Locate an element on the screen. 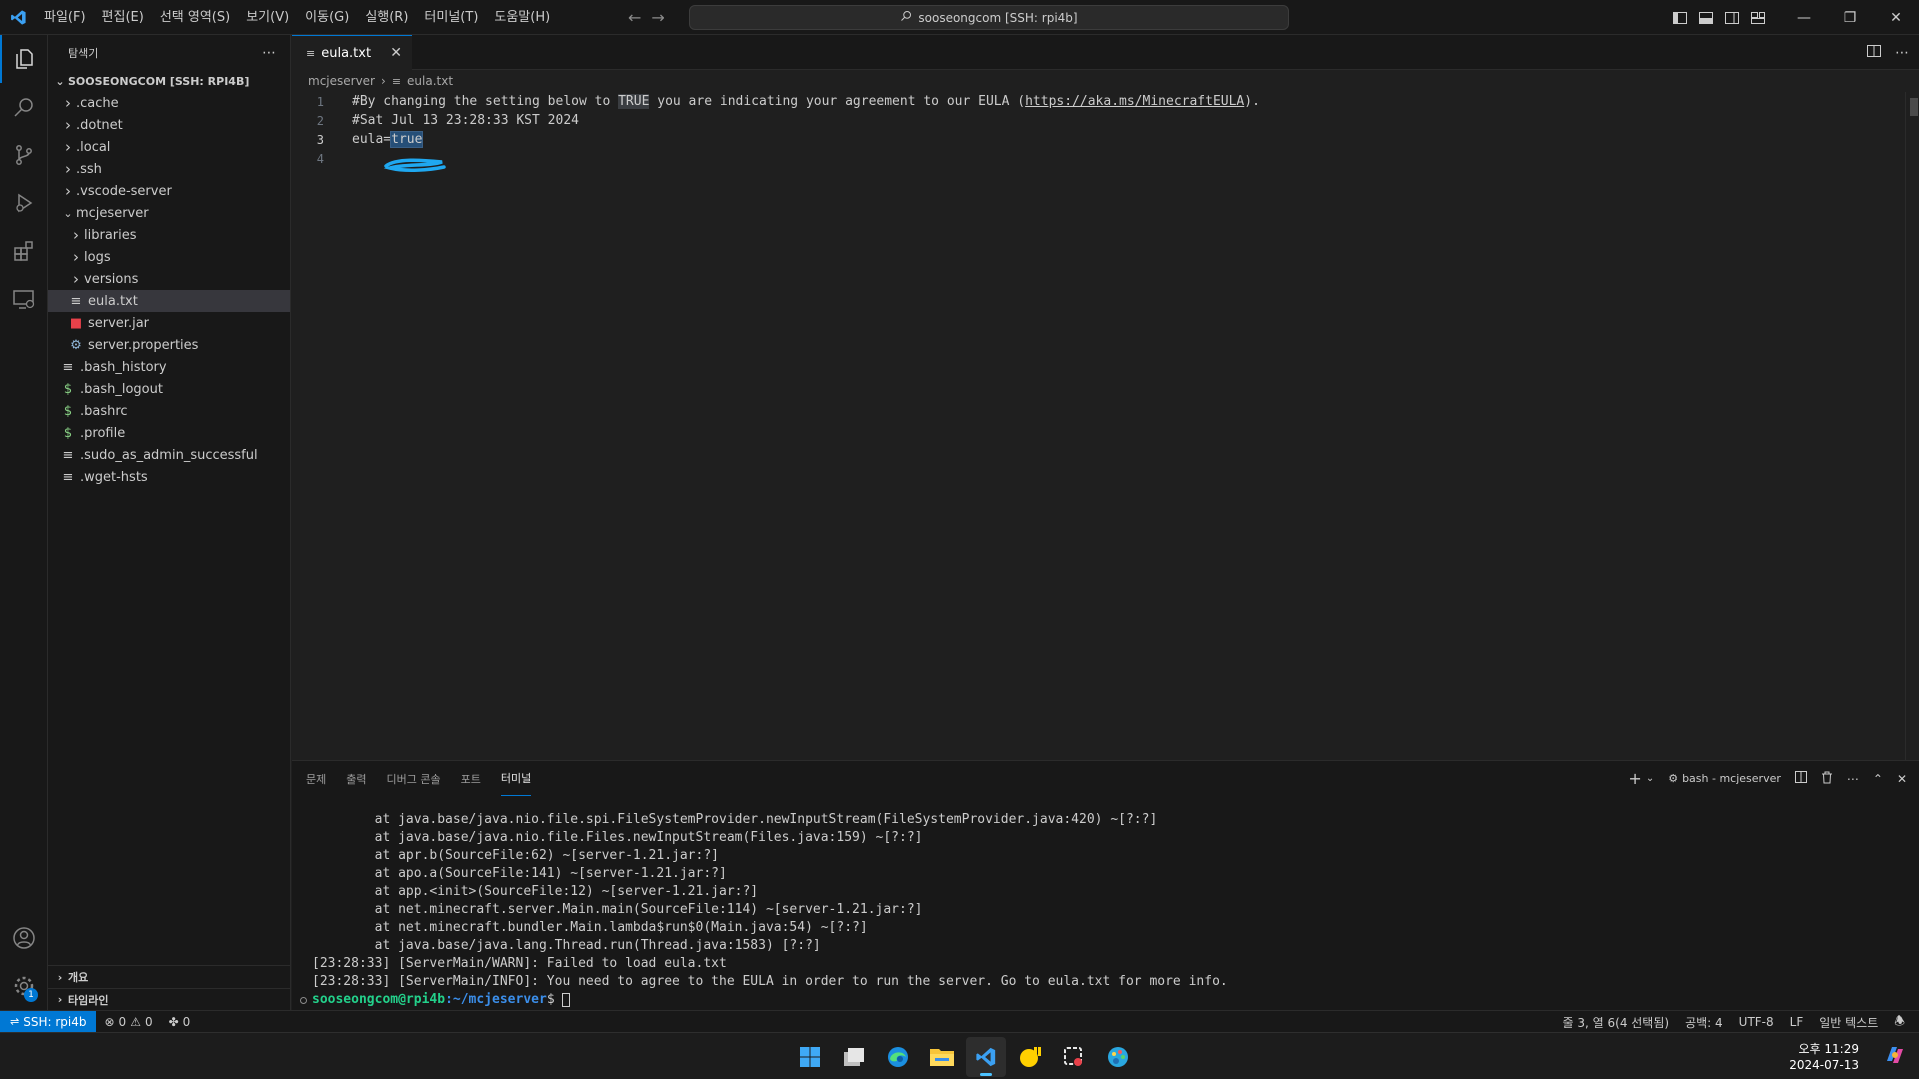 The width and height of the screenshot is (1919, 1079). forward-arrow-icon: → is located at coordinates (657, 17).